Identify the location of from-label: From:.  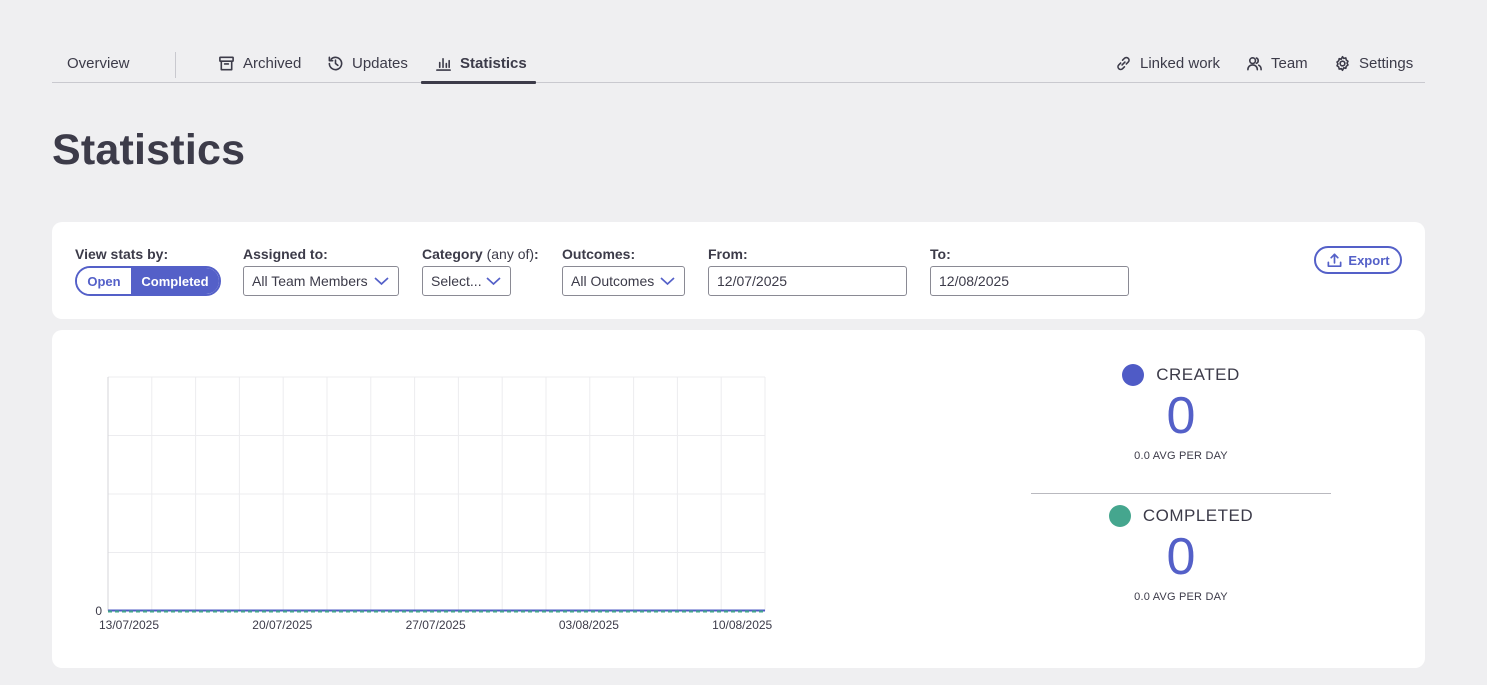
(728, 254).